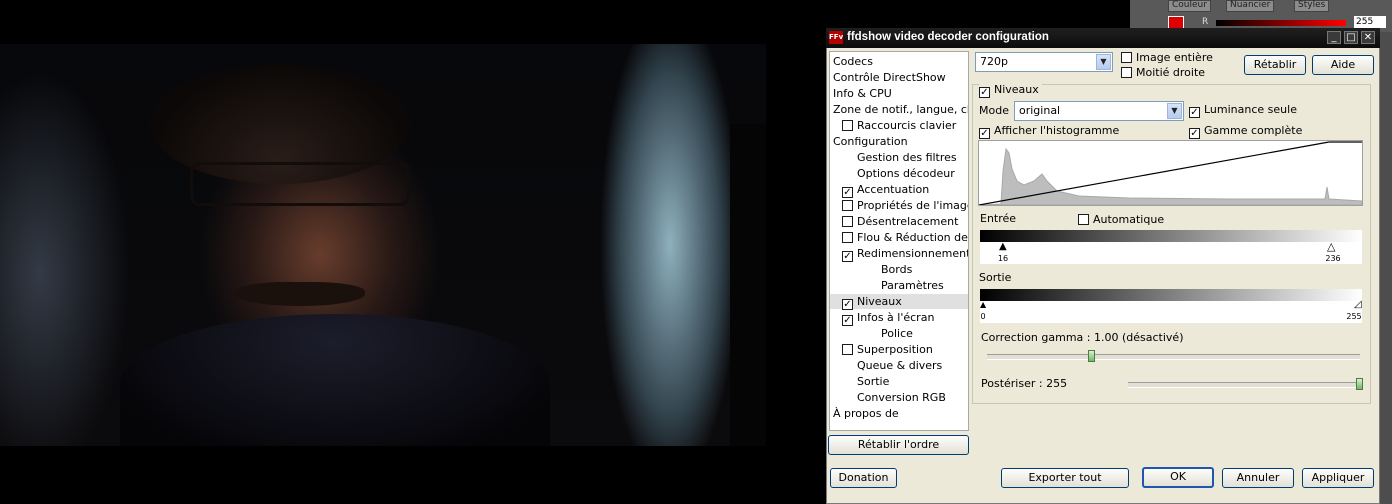  What do you see at coordinates (1258, 478) in the screenshot?
I see `cancel-button: Annuler` at bounding box center [1258, 478].